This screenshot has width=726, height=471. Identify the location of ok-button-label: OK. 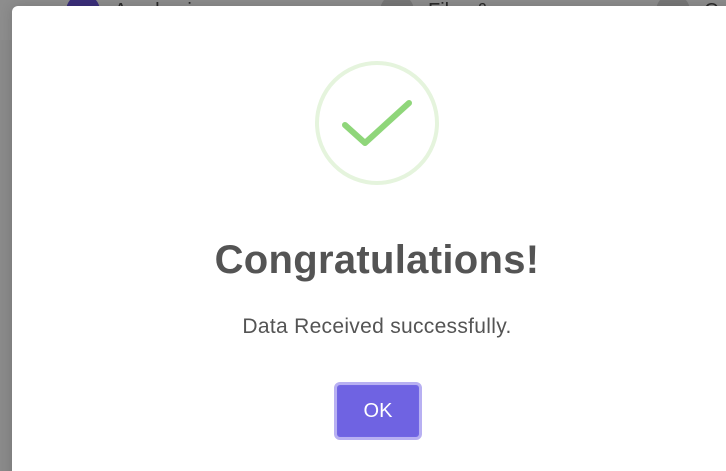
(378, 411).